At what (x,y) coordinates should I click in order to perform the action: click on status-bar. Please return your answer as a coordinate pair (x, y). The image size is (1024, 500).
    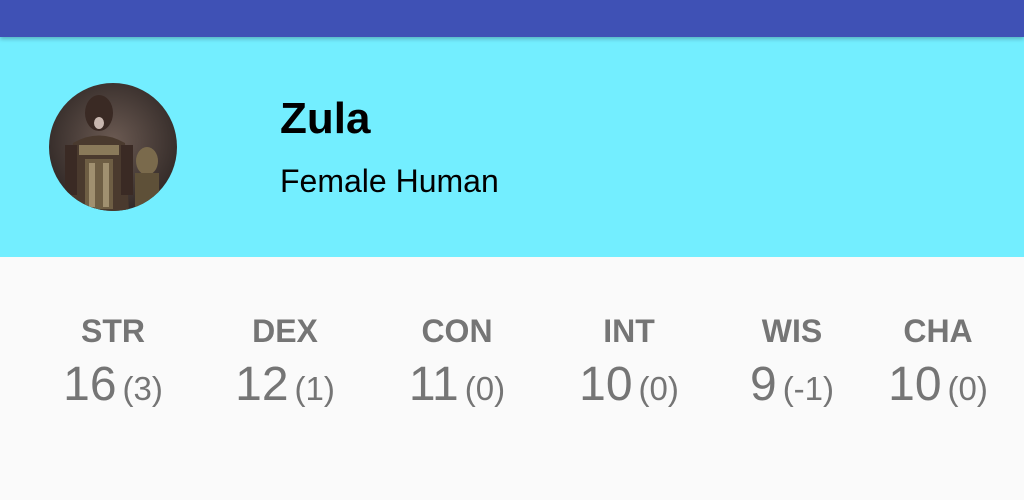
    Looking at the image, I should click on (512, 18).